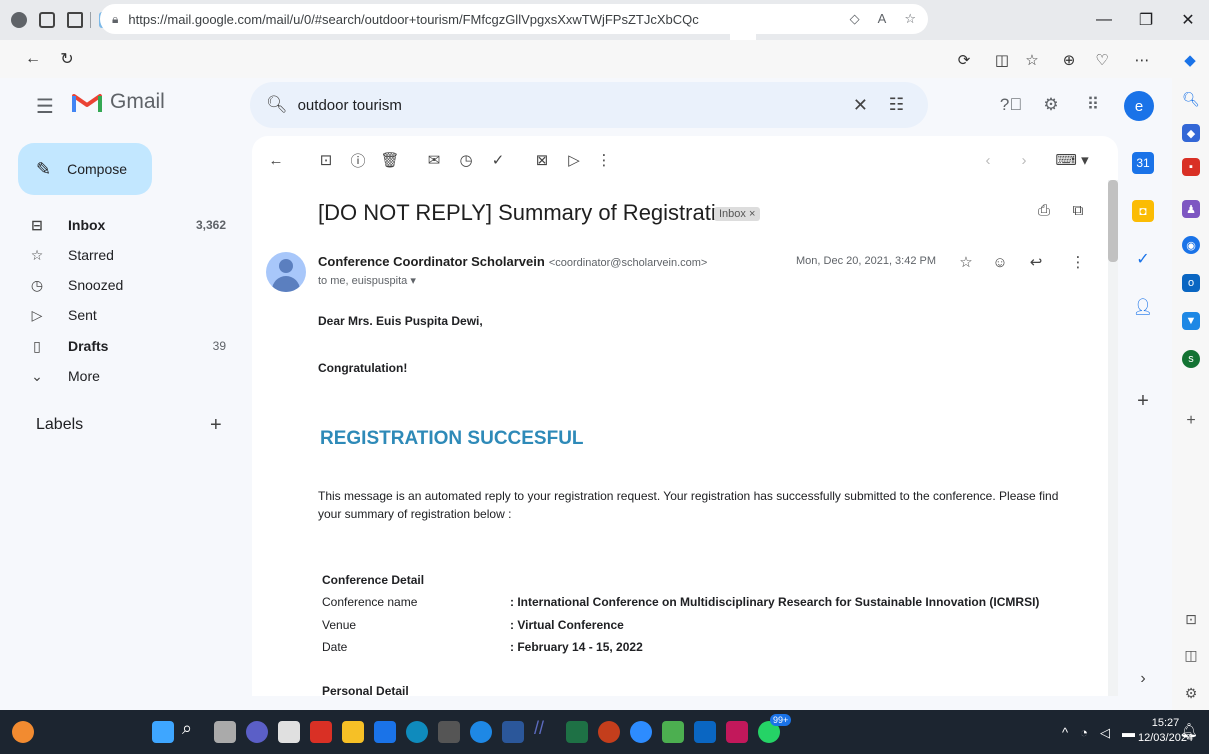  I want to click on back-icon: ←, so click(33, 59).